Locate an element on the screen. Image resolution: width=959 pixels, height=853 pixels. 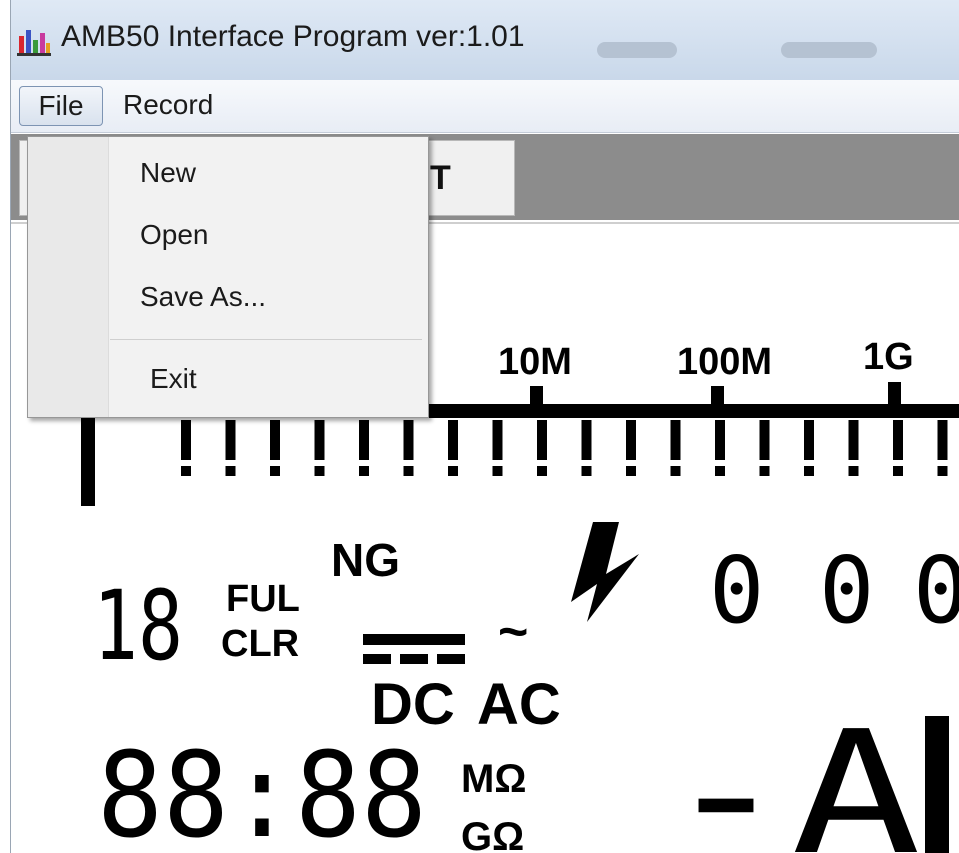
scale-label-100m: 100M is located at coordinates (724, 362).